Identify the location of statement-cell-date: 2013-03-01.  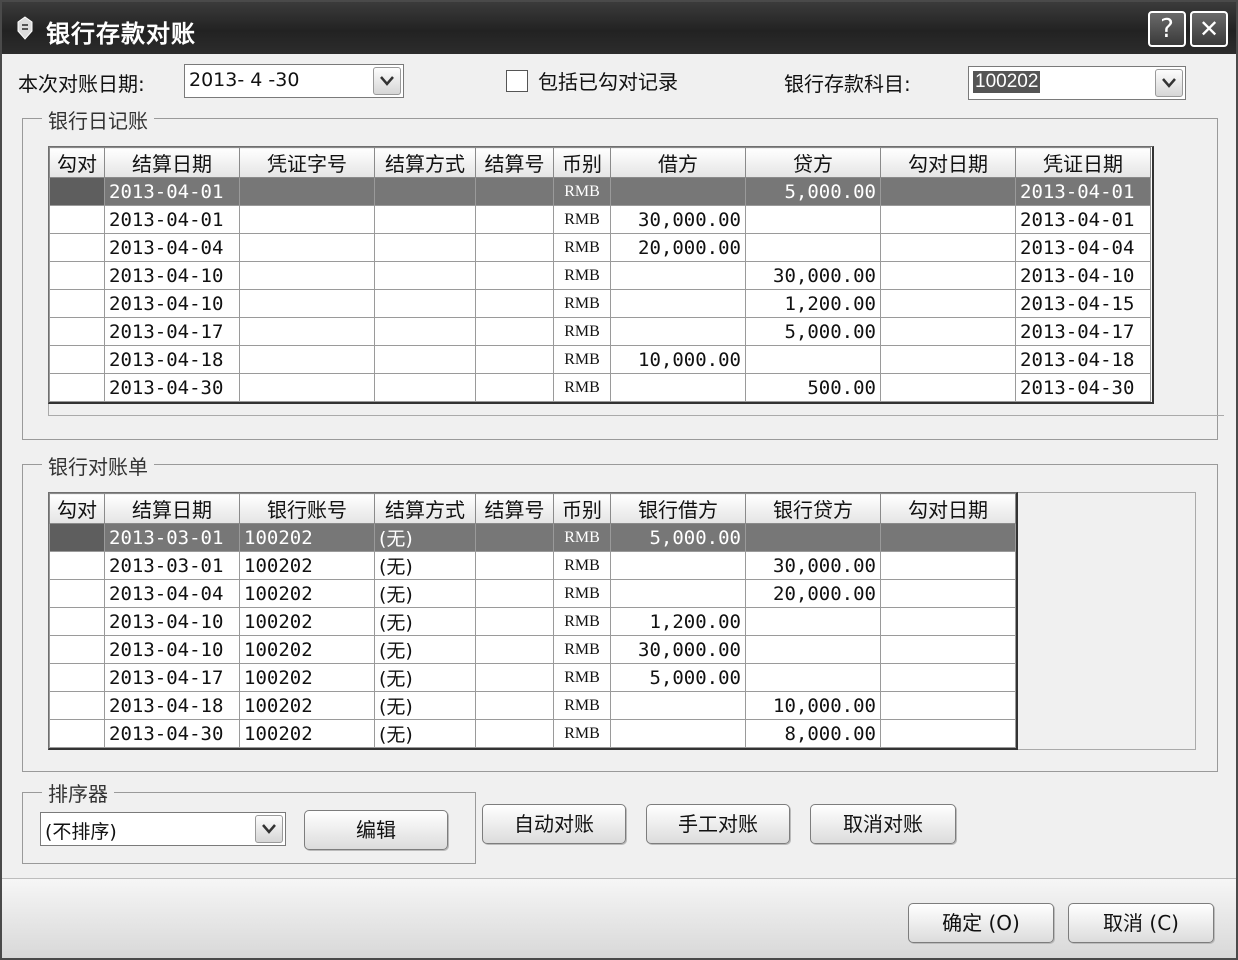
(172, 565).